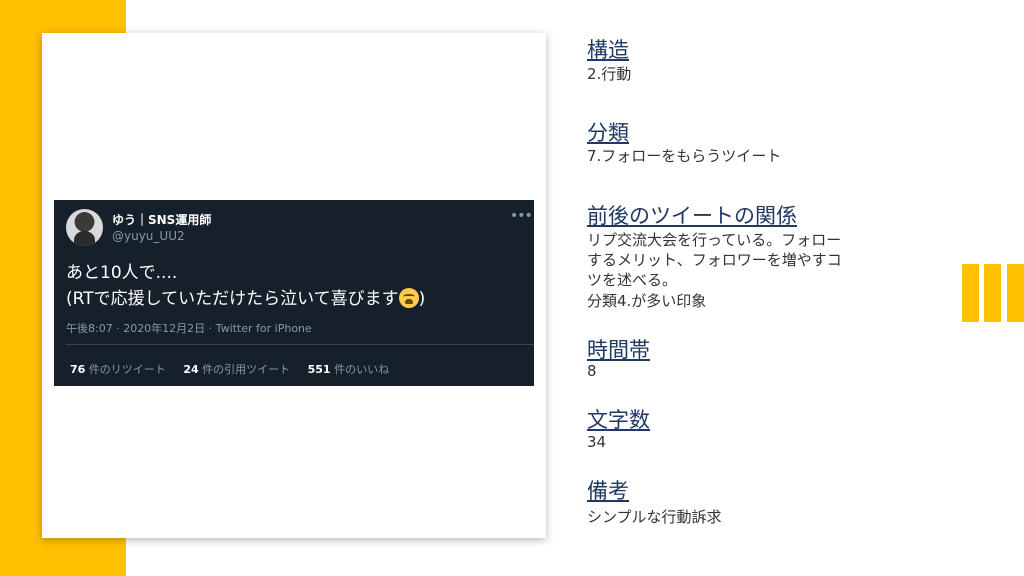 The width and height of the screenshot is (1024, 576). I want to click on tweet-user-name: ゆう｜SNS運用師, so click(162, 220).